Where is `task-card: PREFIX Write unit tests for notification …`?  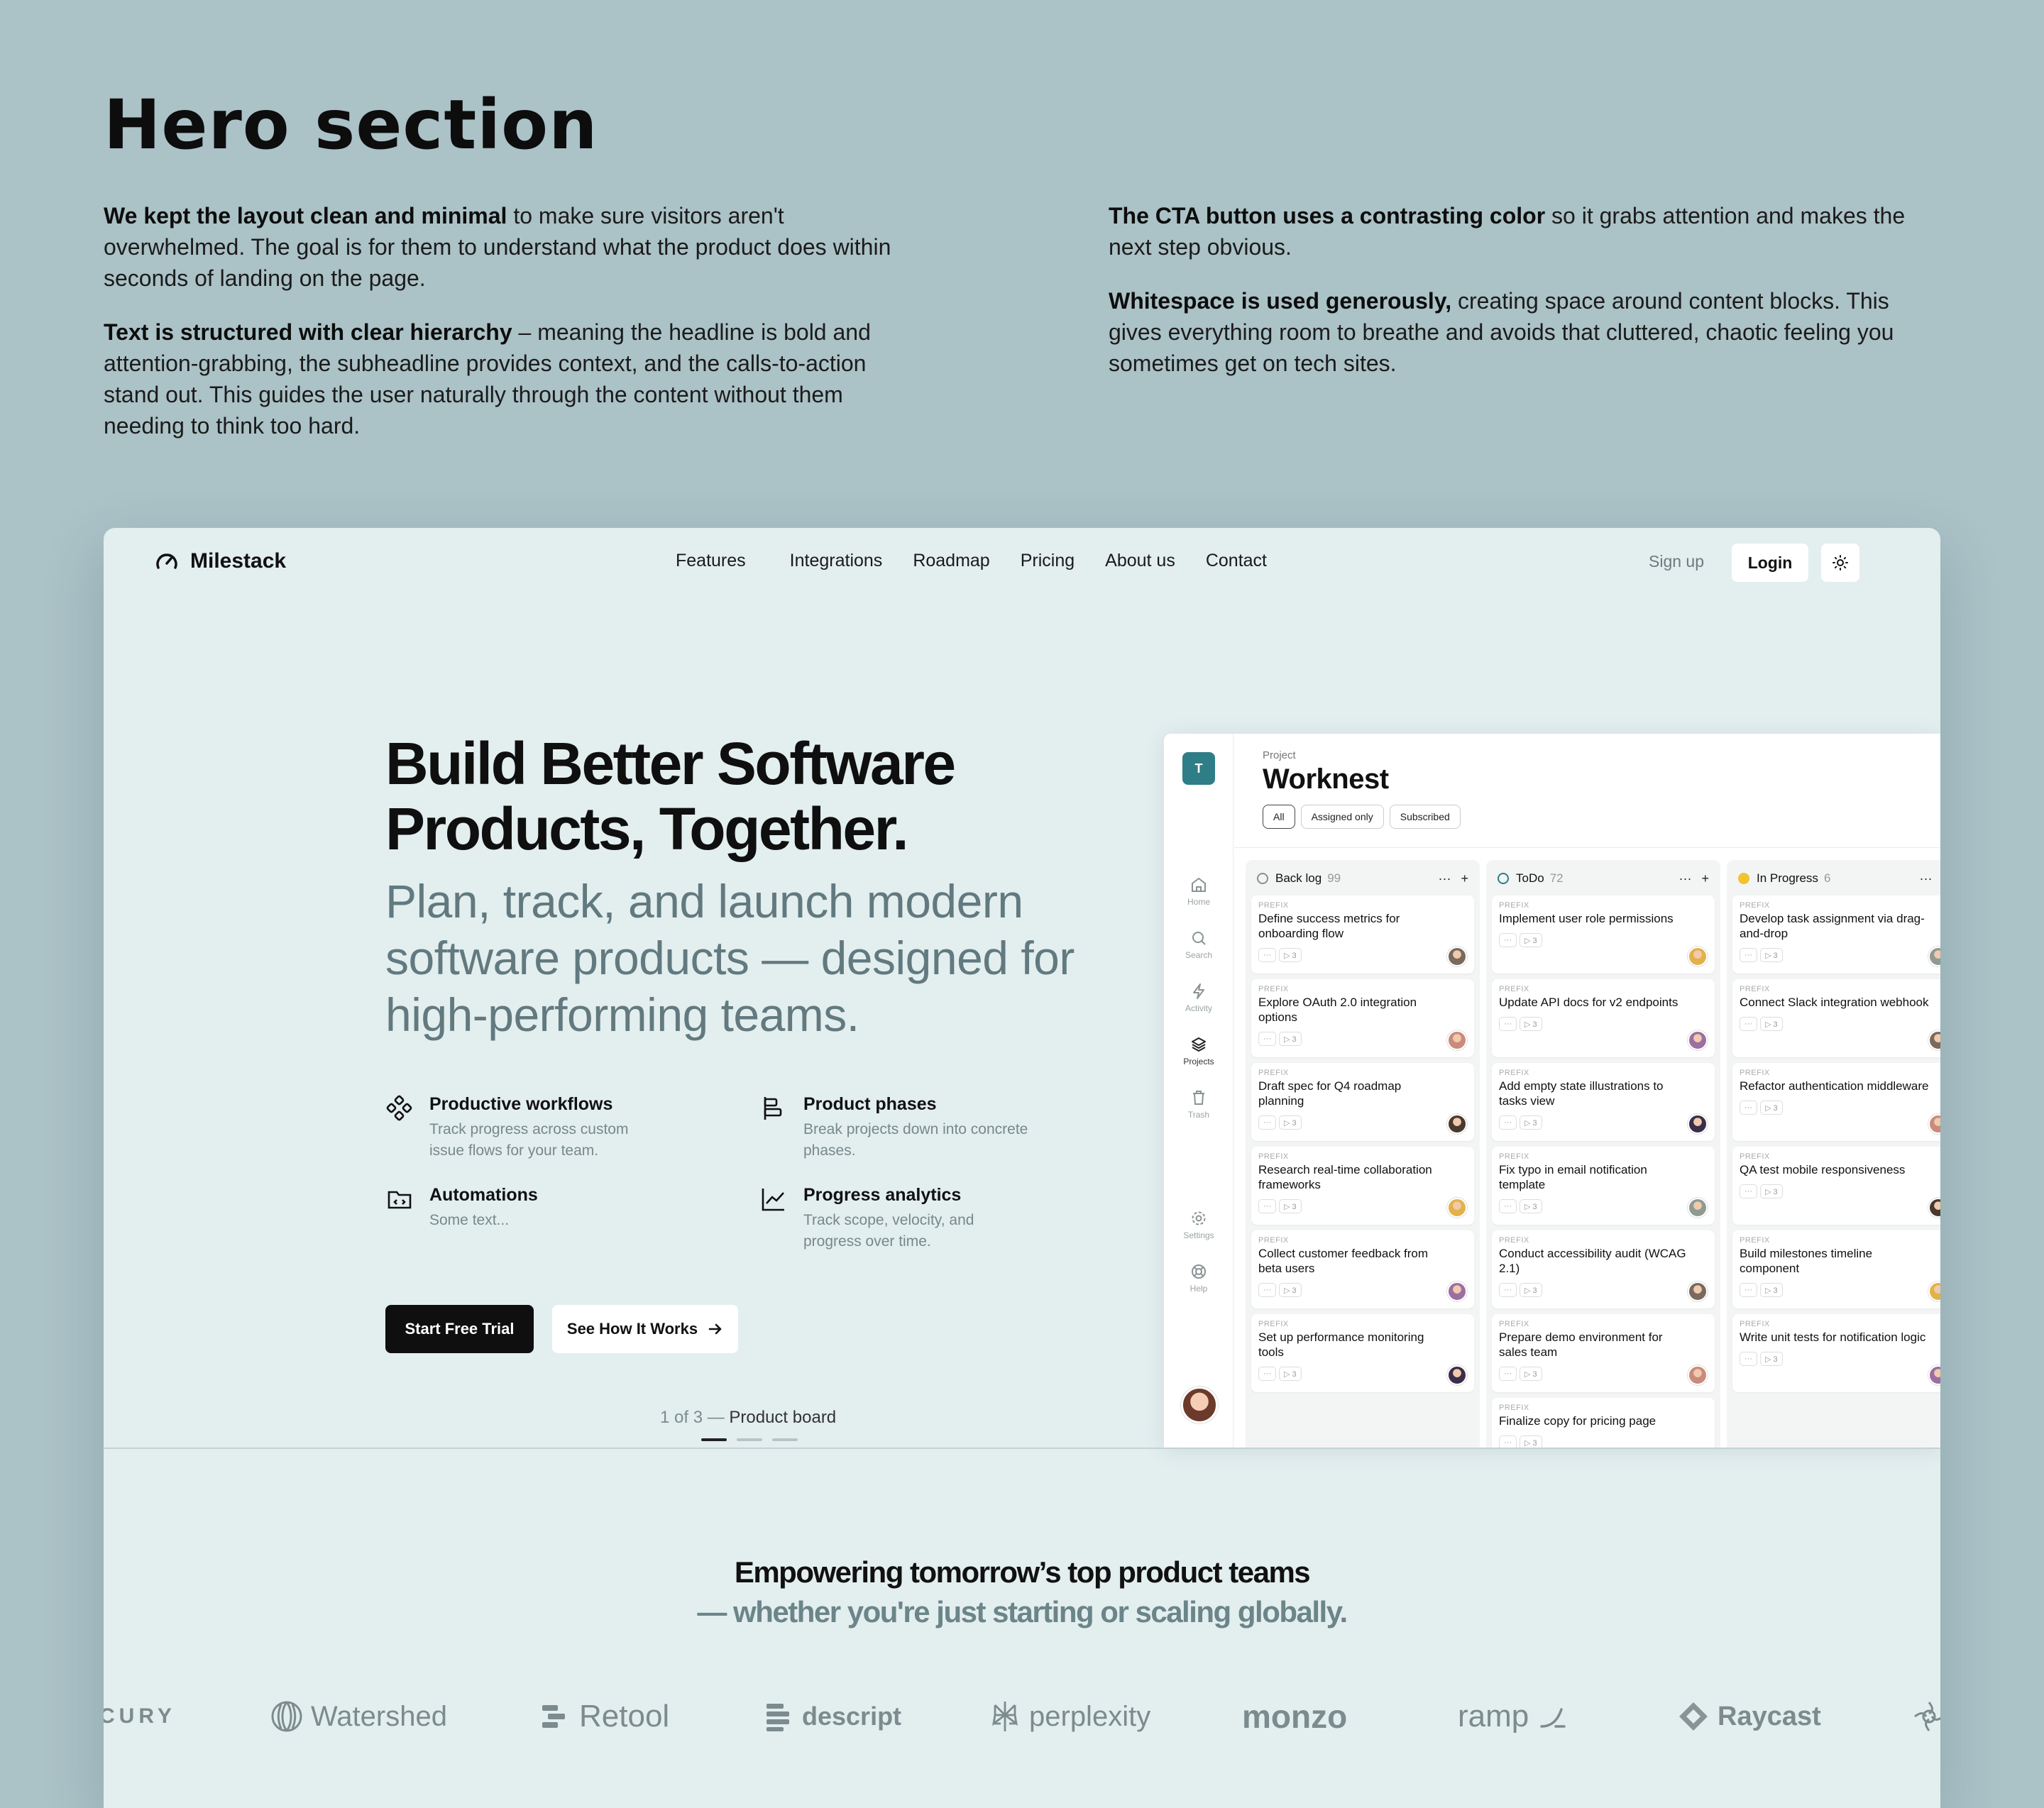
task-card: PREFIX Write unit tests for notification … is located at coordinates (1836, 1353).